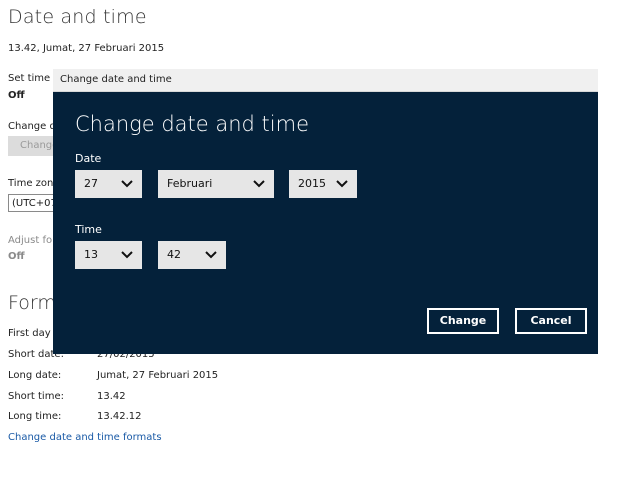 Image resolution: width=640 pixels, height=480 pixels. I want to click on long-date-value: Jumat, 27 Februari 2015, so click(158, 375).